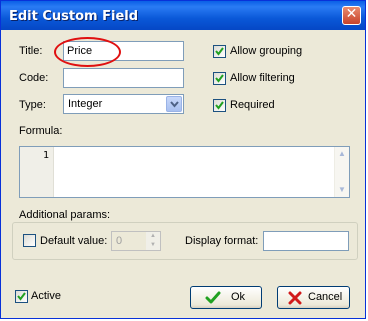  I want to click on highlight-annotation, so click(87, 52).